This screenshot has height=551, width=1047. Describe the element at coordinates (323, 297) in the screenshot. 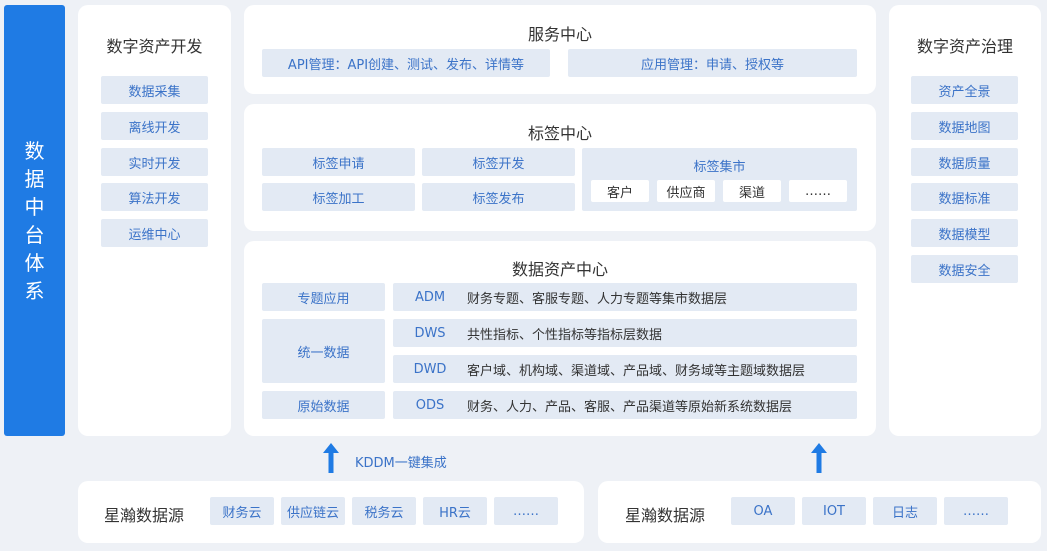

I see `asset-group-thematic: 专题应用` at that location.